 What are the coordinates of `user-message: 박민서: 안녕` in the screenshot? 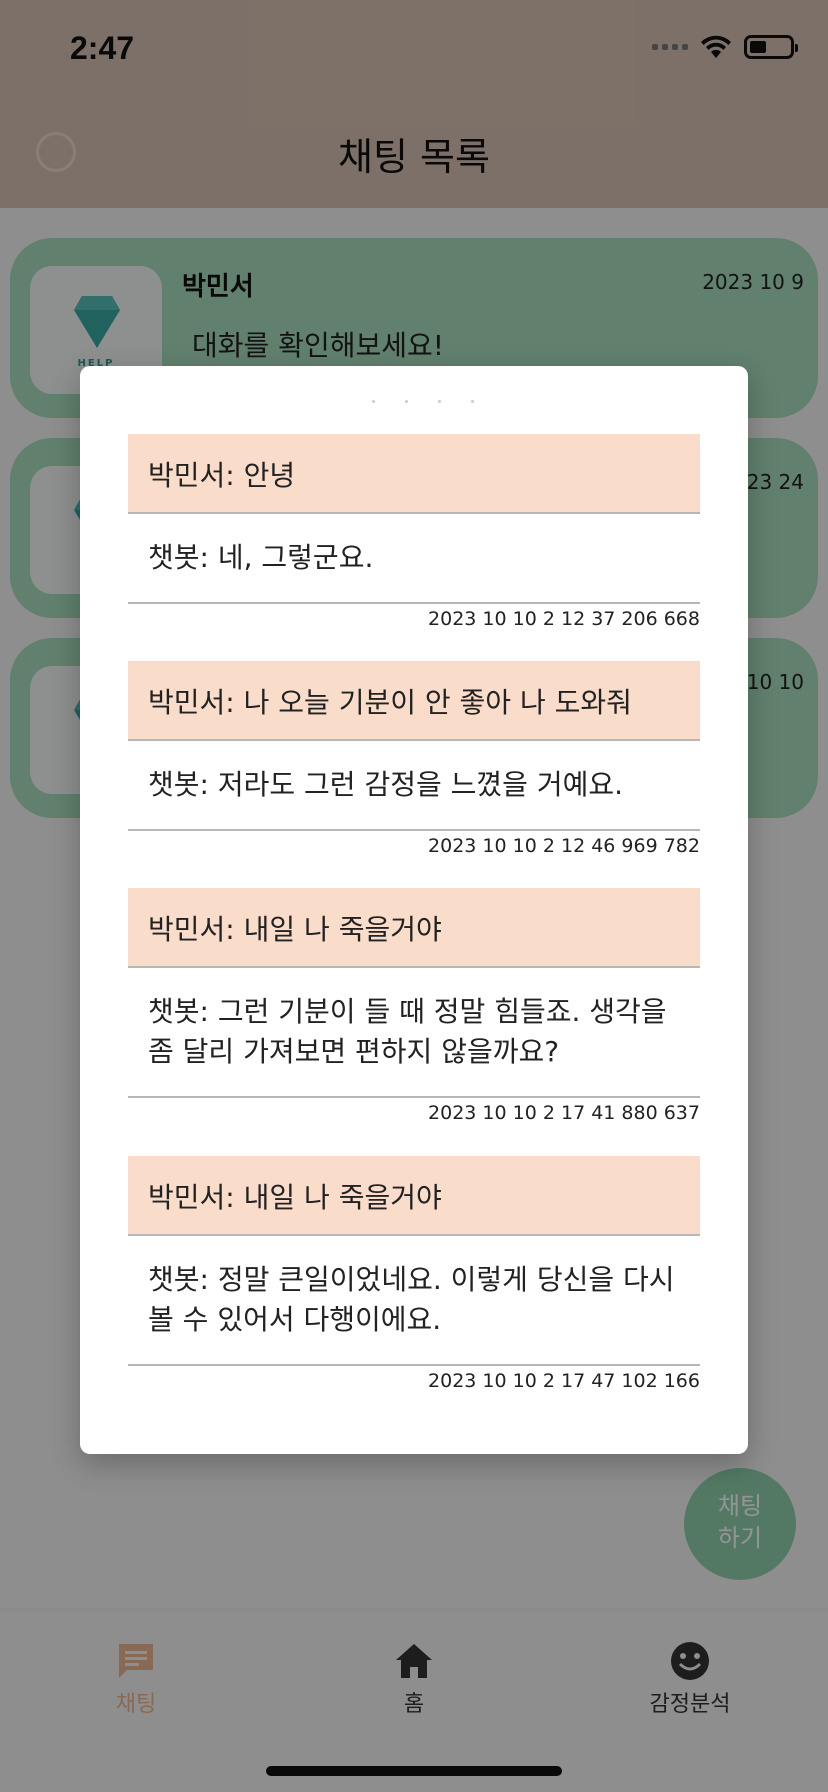 It's located at (414, 474).